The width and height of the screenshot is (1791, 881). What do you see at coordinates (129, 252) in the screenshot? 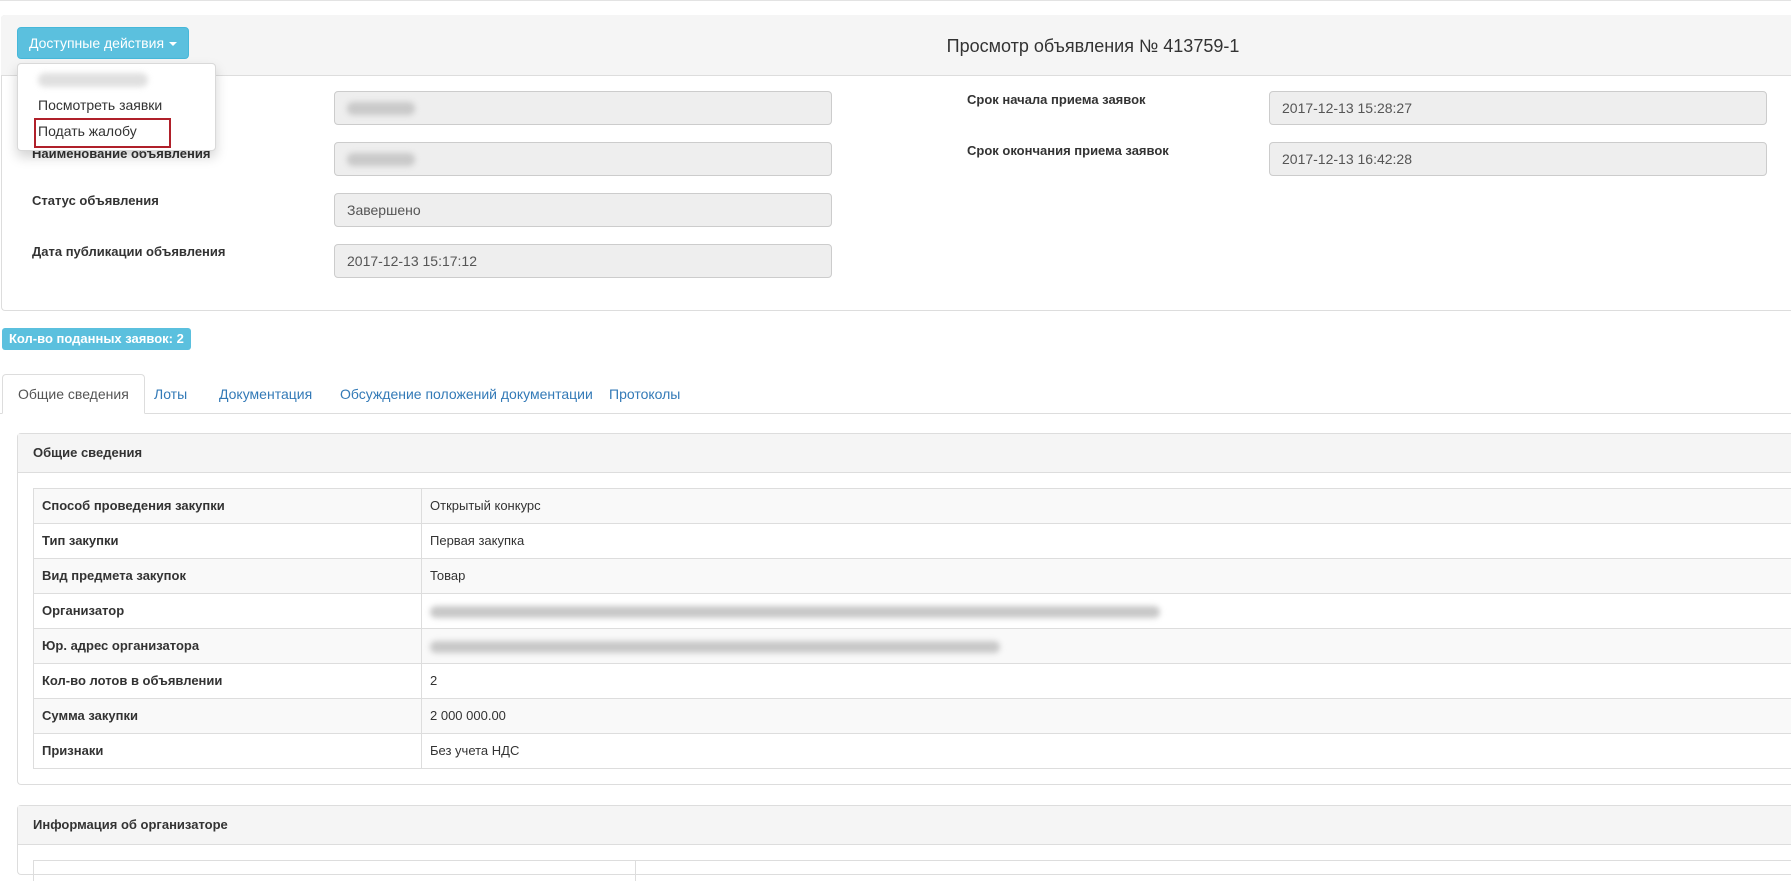
I see `publication-date-label: Дата публикации объявления` at bounding box center [129, 252].